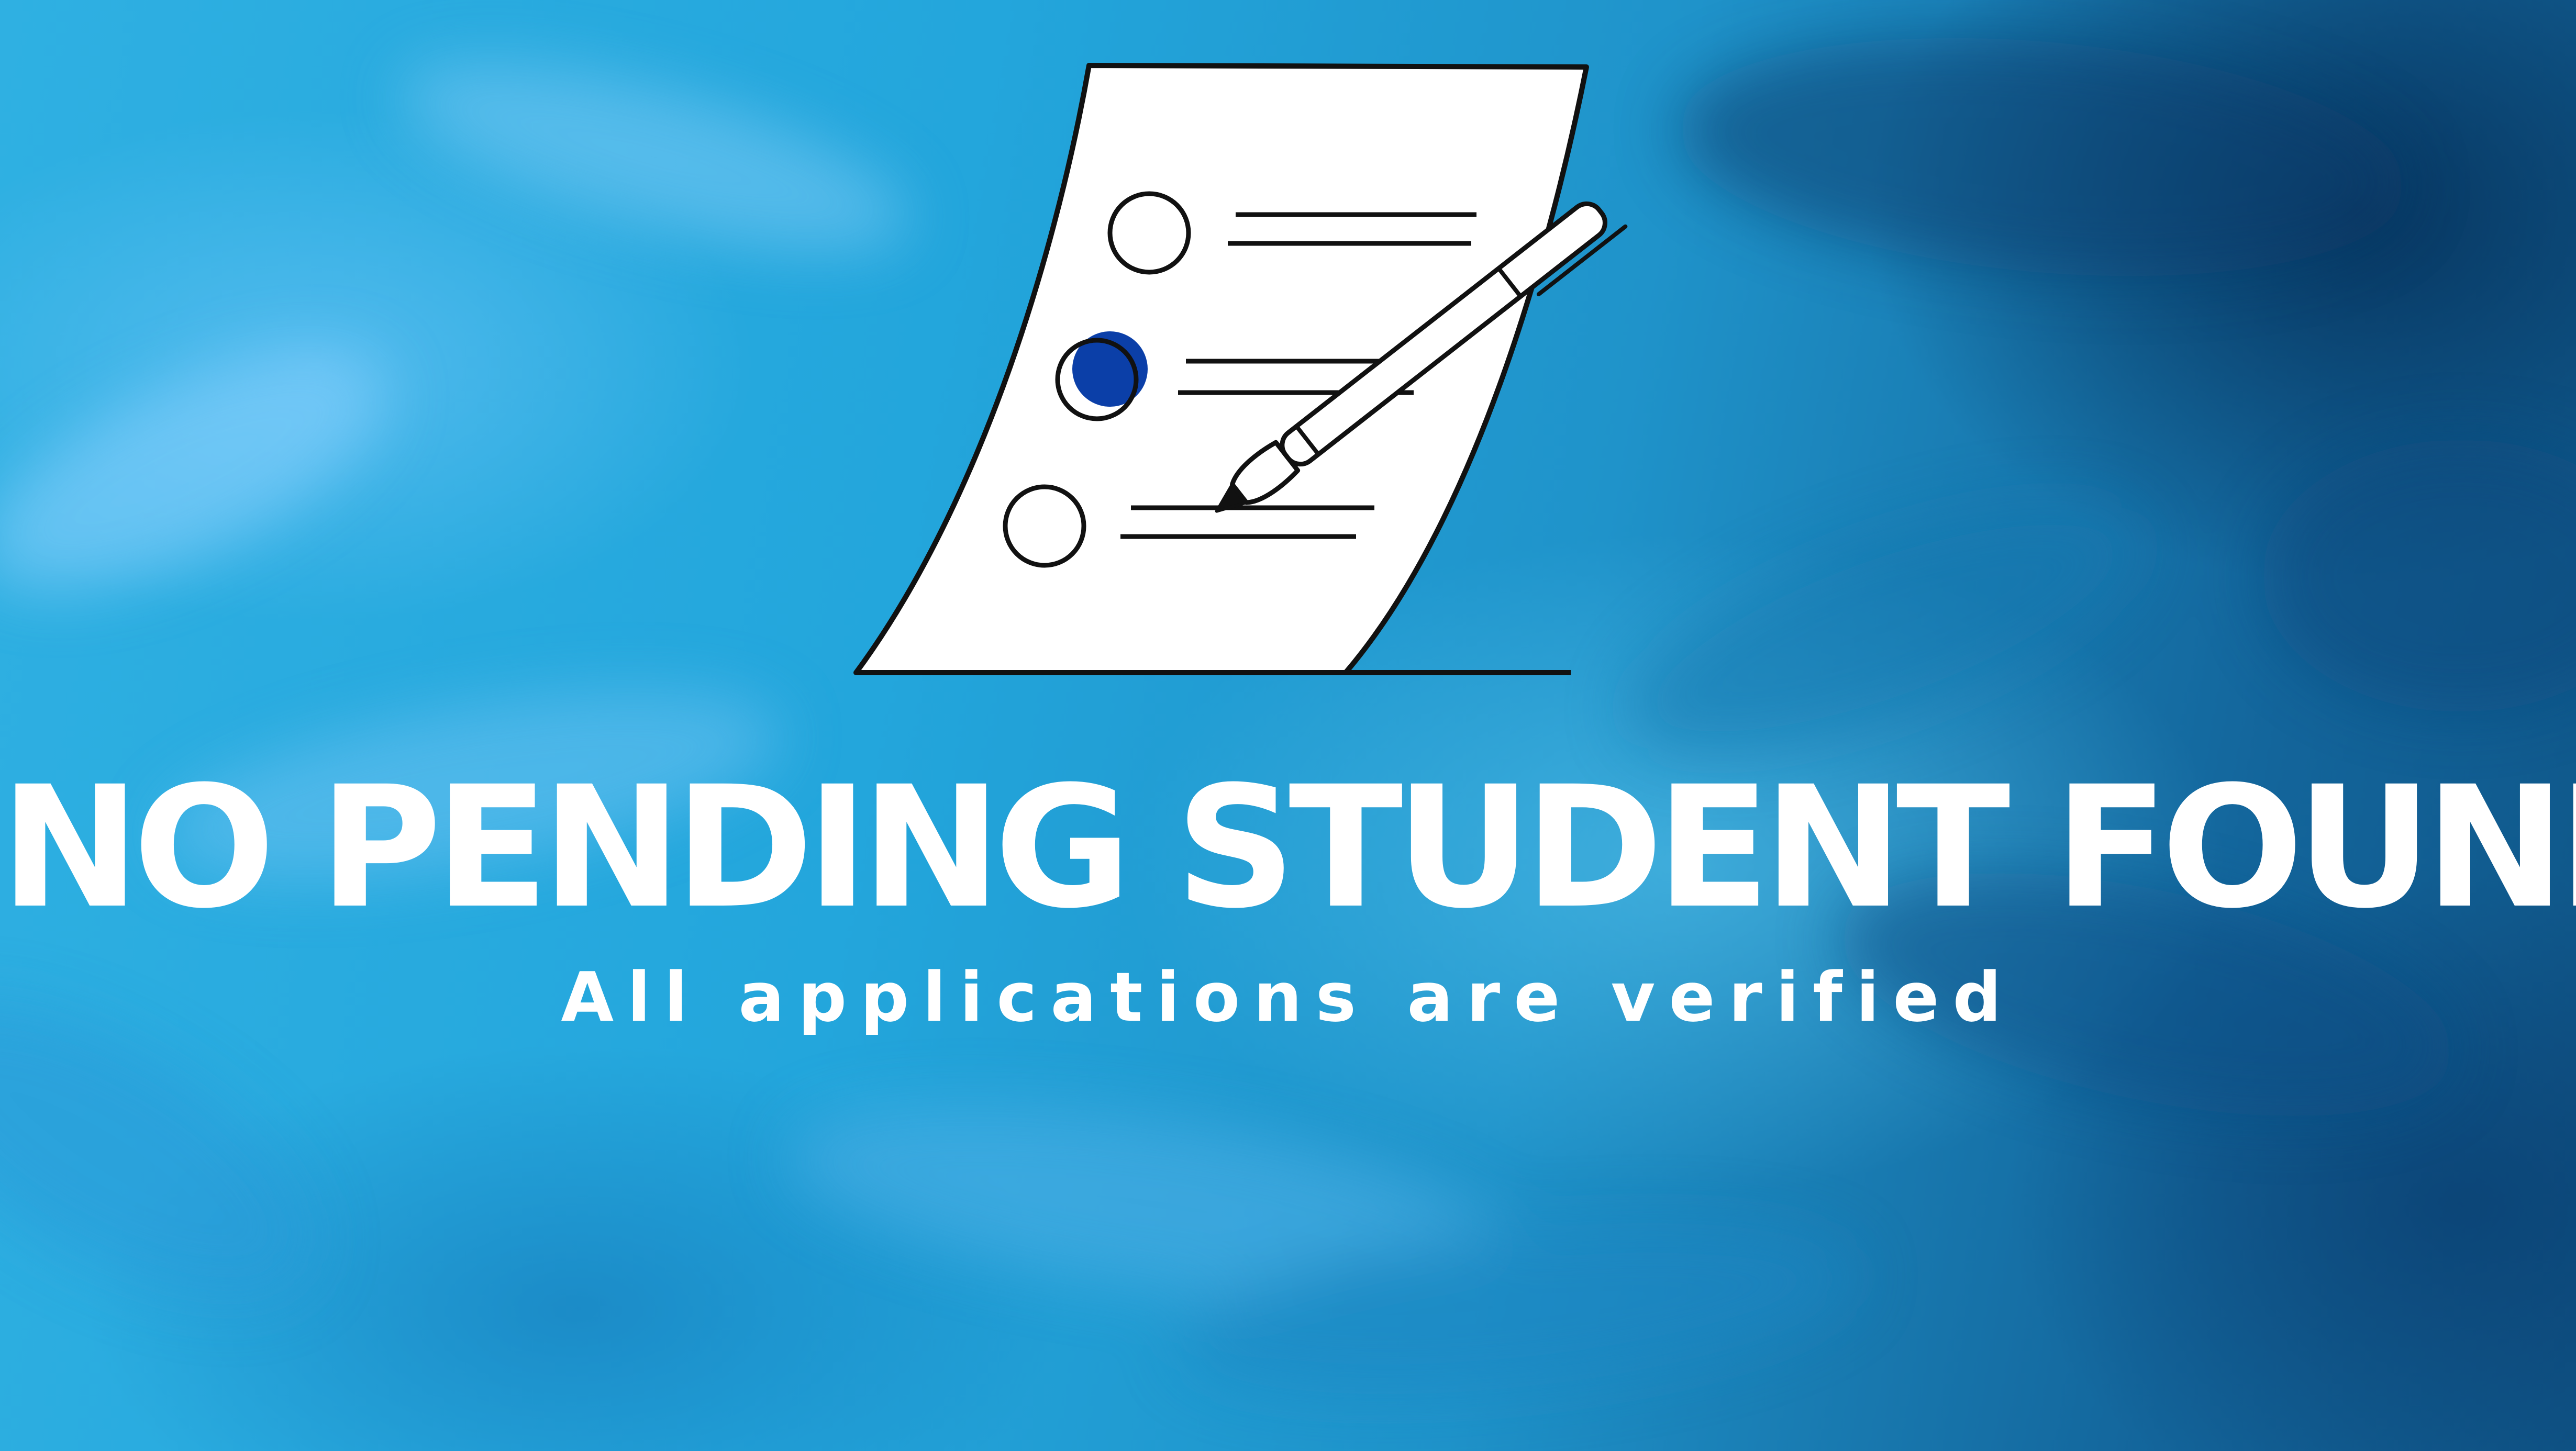 Image resolution: width=2576 pixels, height=1451 pixels. I want to click on option-1-radio, so click(1149, 233).